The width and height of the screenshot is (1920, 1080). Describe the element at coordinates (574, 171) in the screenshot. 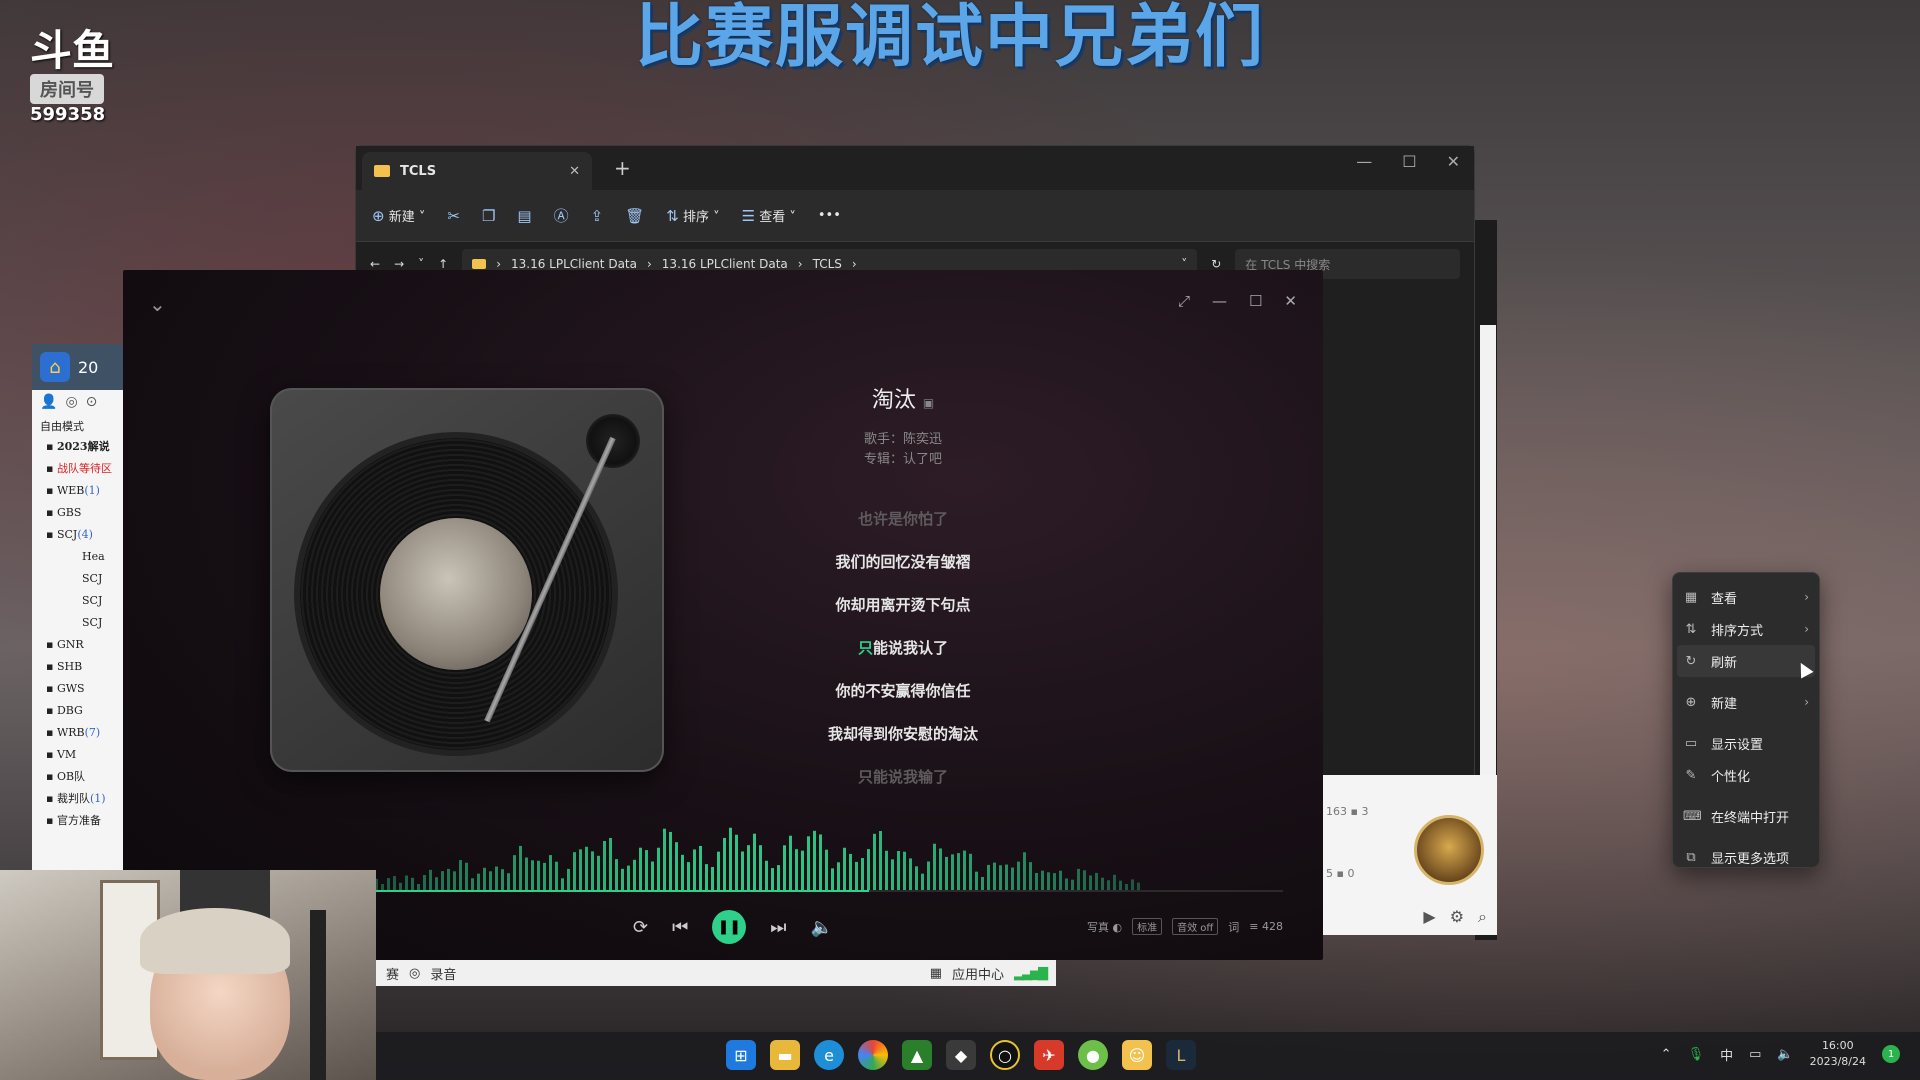

I see `close-tab-icon: ✕` at that location.